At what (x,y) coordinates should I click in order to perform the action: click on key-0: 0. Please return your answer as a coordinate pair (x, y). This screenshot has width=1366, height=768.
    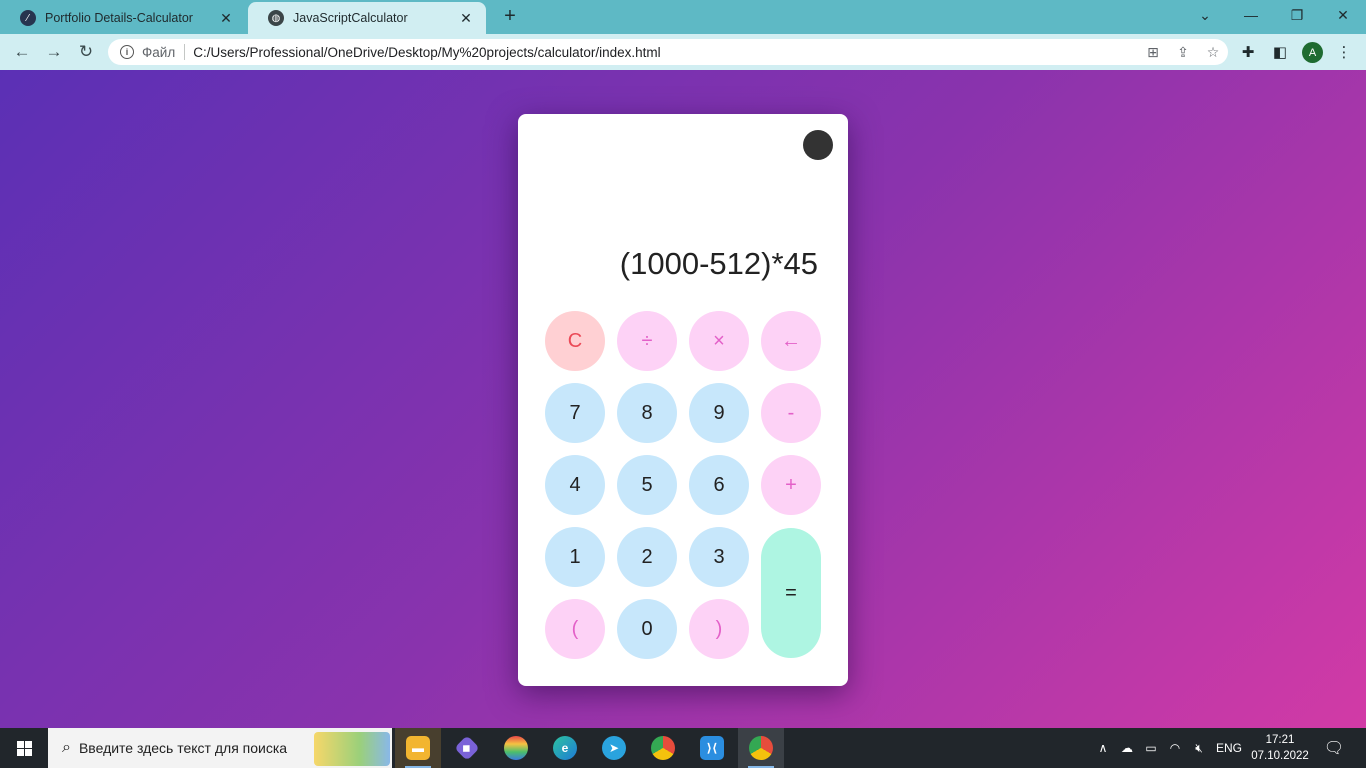
    Looking at the image, I should click on (647, 629).